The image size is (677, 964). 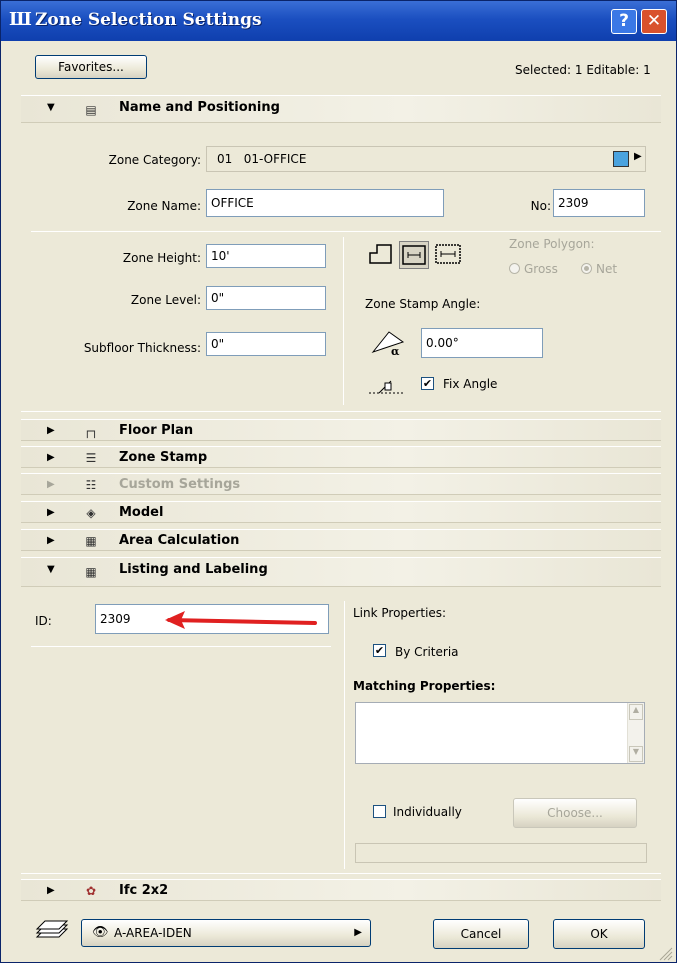 What do you see at coordinates (53, 930) in the screenshot?
I see `layers-icon` at bounding box center [53, 930].